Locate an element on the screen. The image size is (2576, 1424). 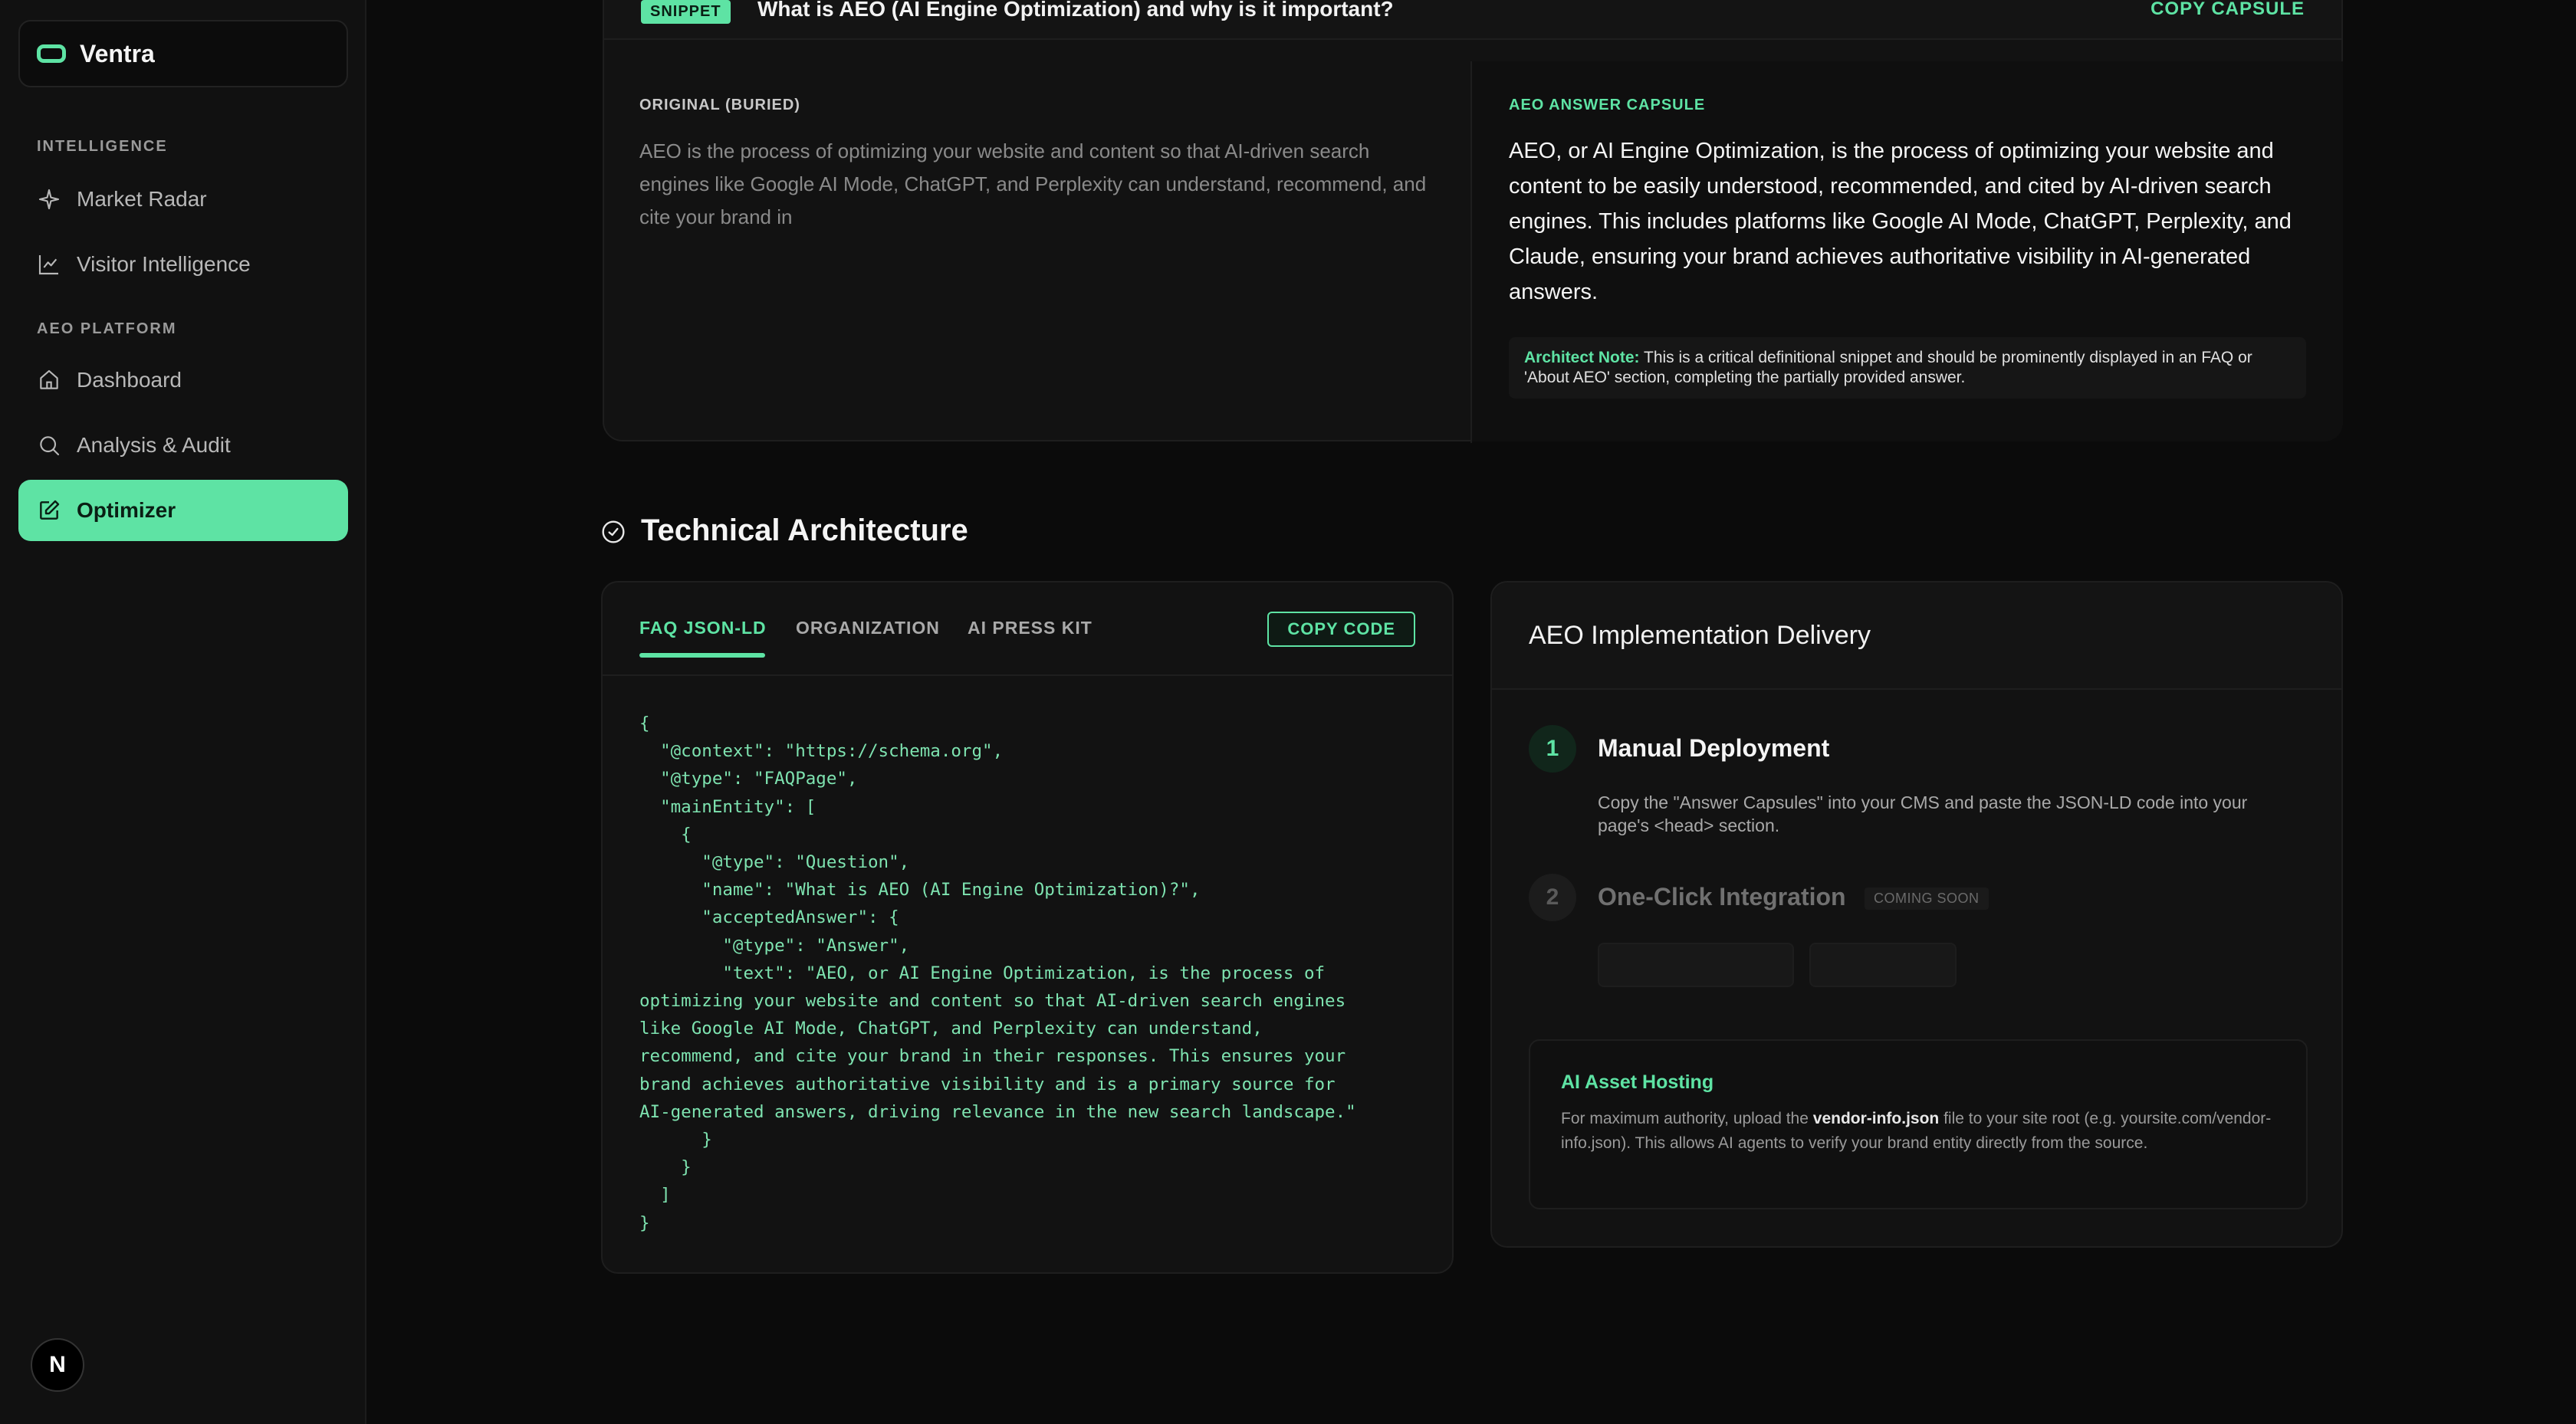
sidebar-item-label: Dashboard is located at coordinates (129, 380).